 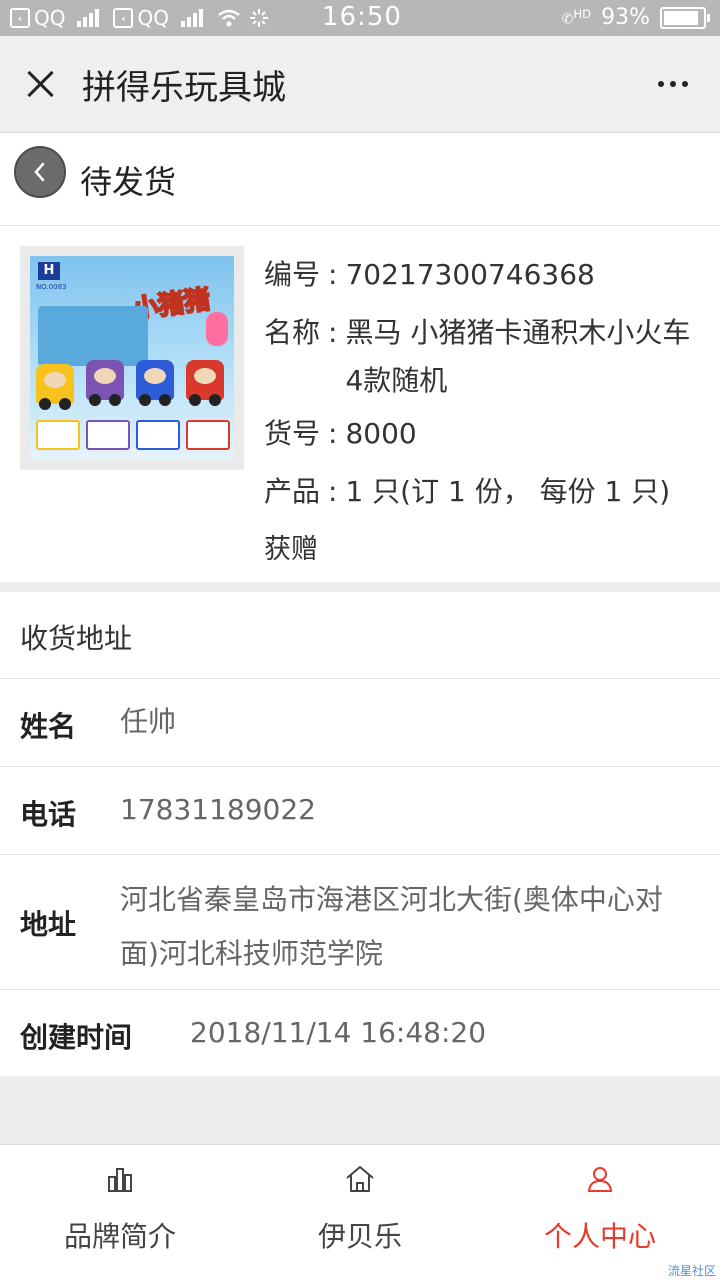 What do you see at coordinates (291, 549) in the screenshot?
I see `gift-label: 获赠` at bounding box center [291, 549].